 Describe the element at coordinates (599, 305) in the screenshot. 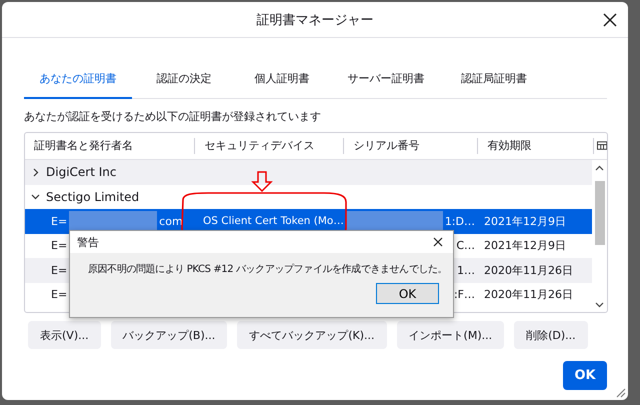

I see `scroll-down-icon` at that location.